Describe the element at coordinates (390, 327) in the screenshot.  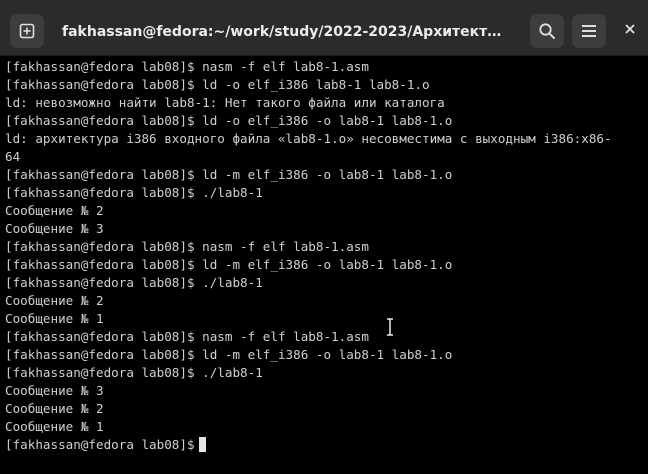
I see `ibeam-cursor-icon` at that location.